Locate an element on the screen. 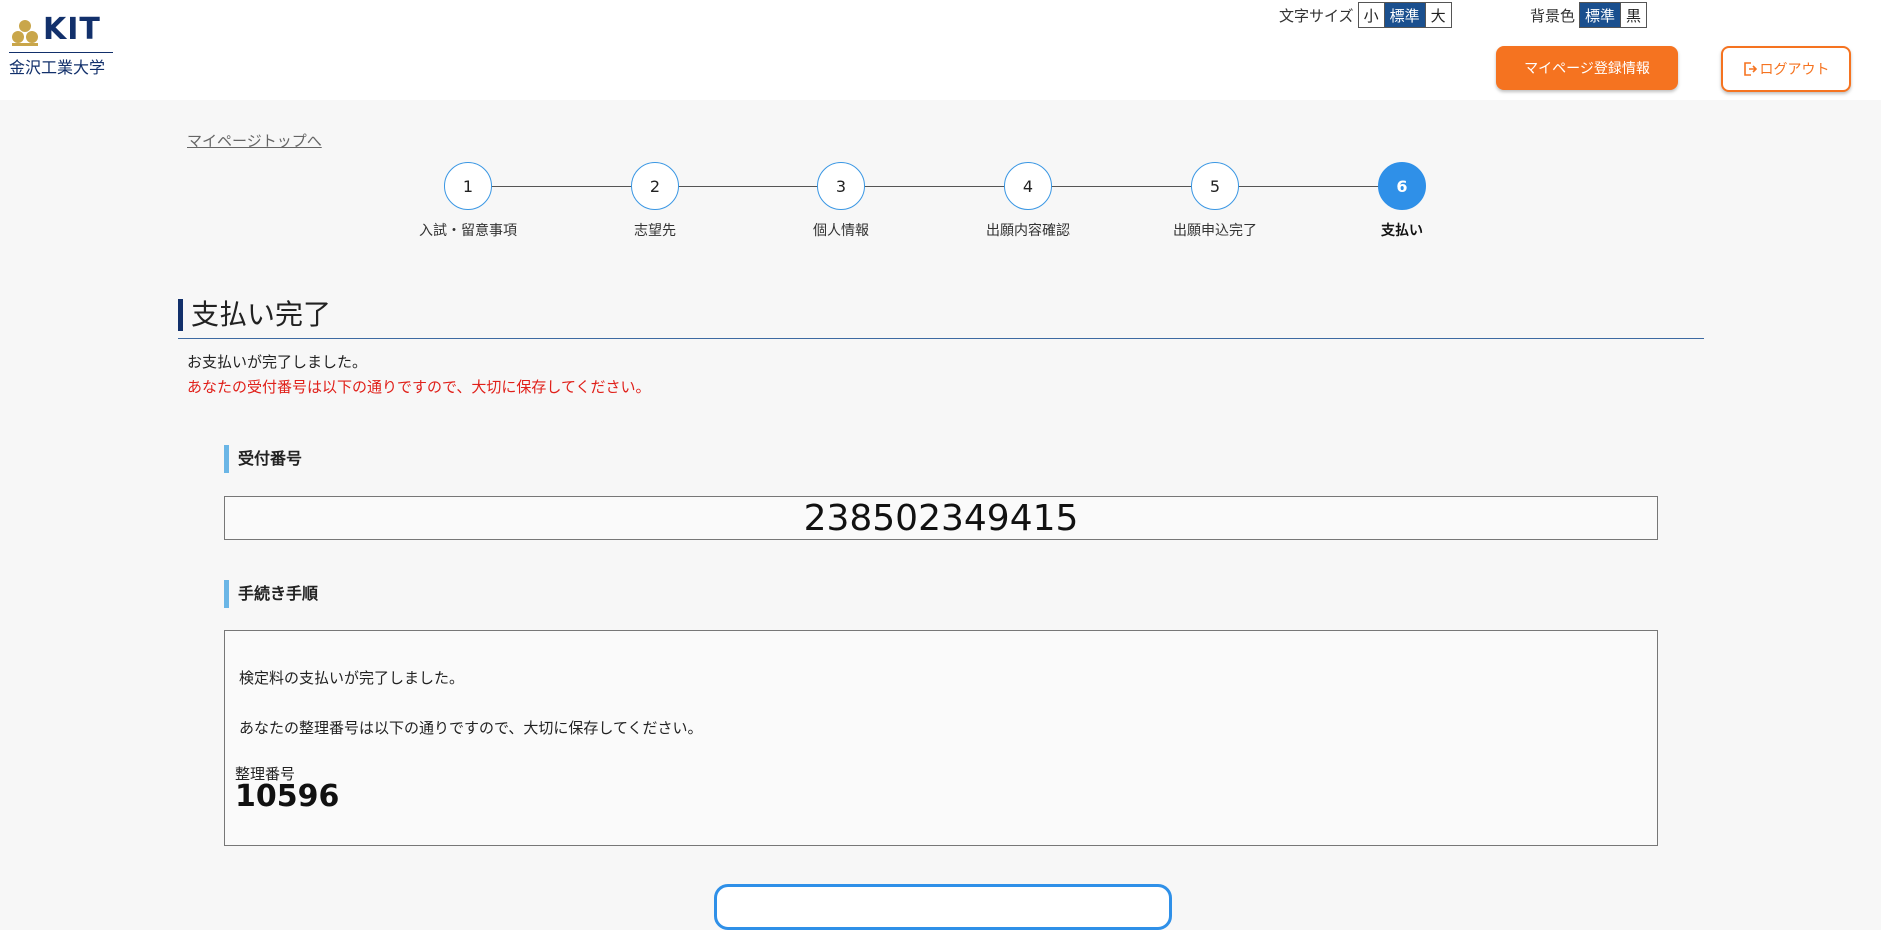 The image size is (1881, 930). save-notice: あなたの受付番号は以下の通りですので、大切に保存してください。 is located at coordinates (419, 387).